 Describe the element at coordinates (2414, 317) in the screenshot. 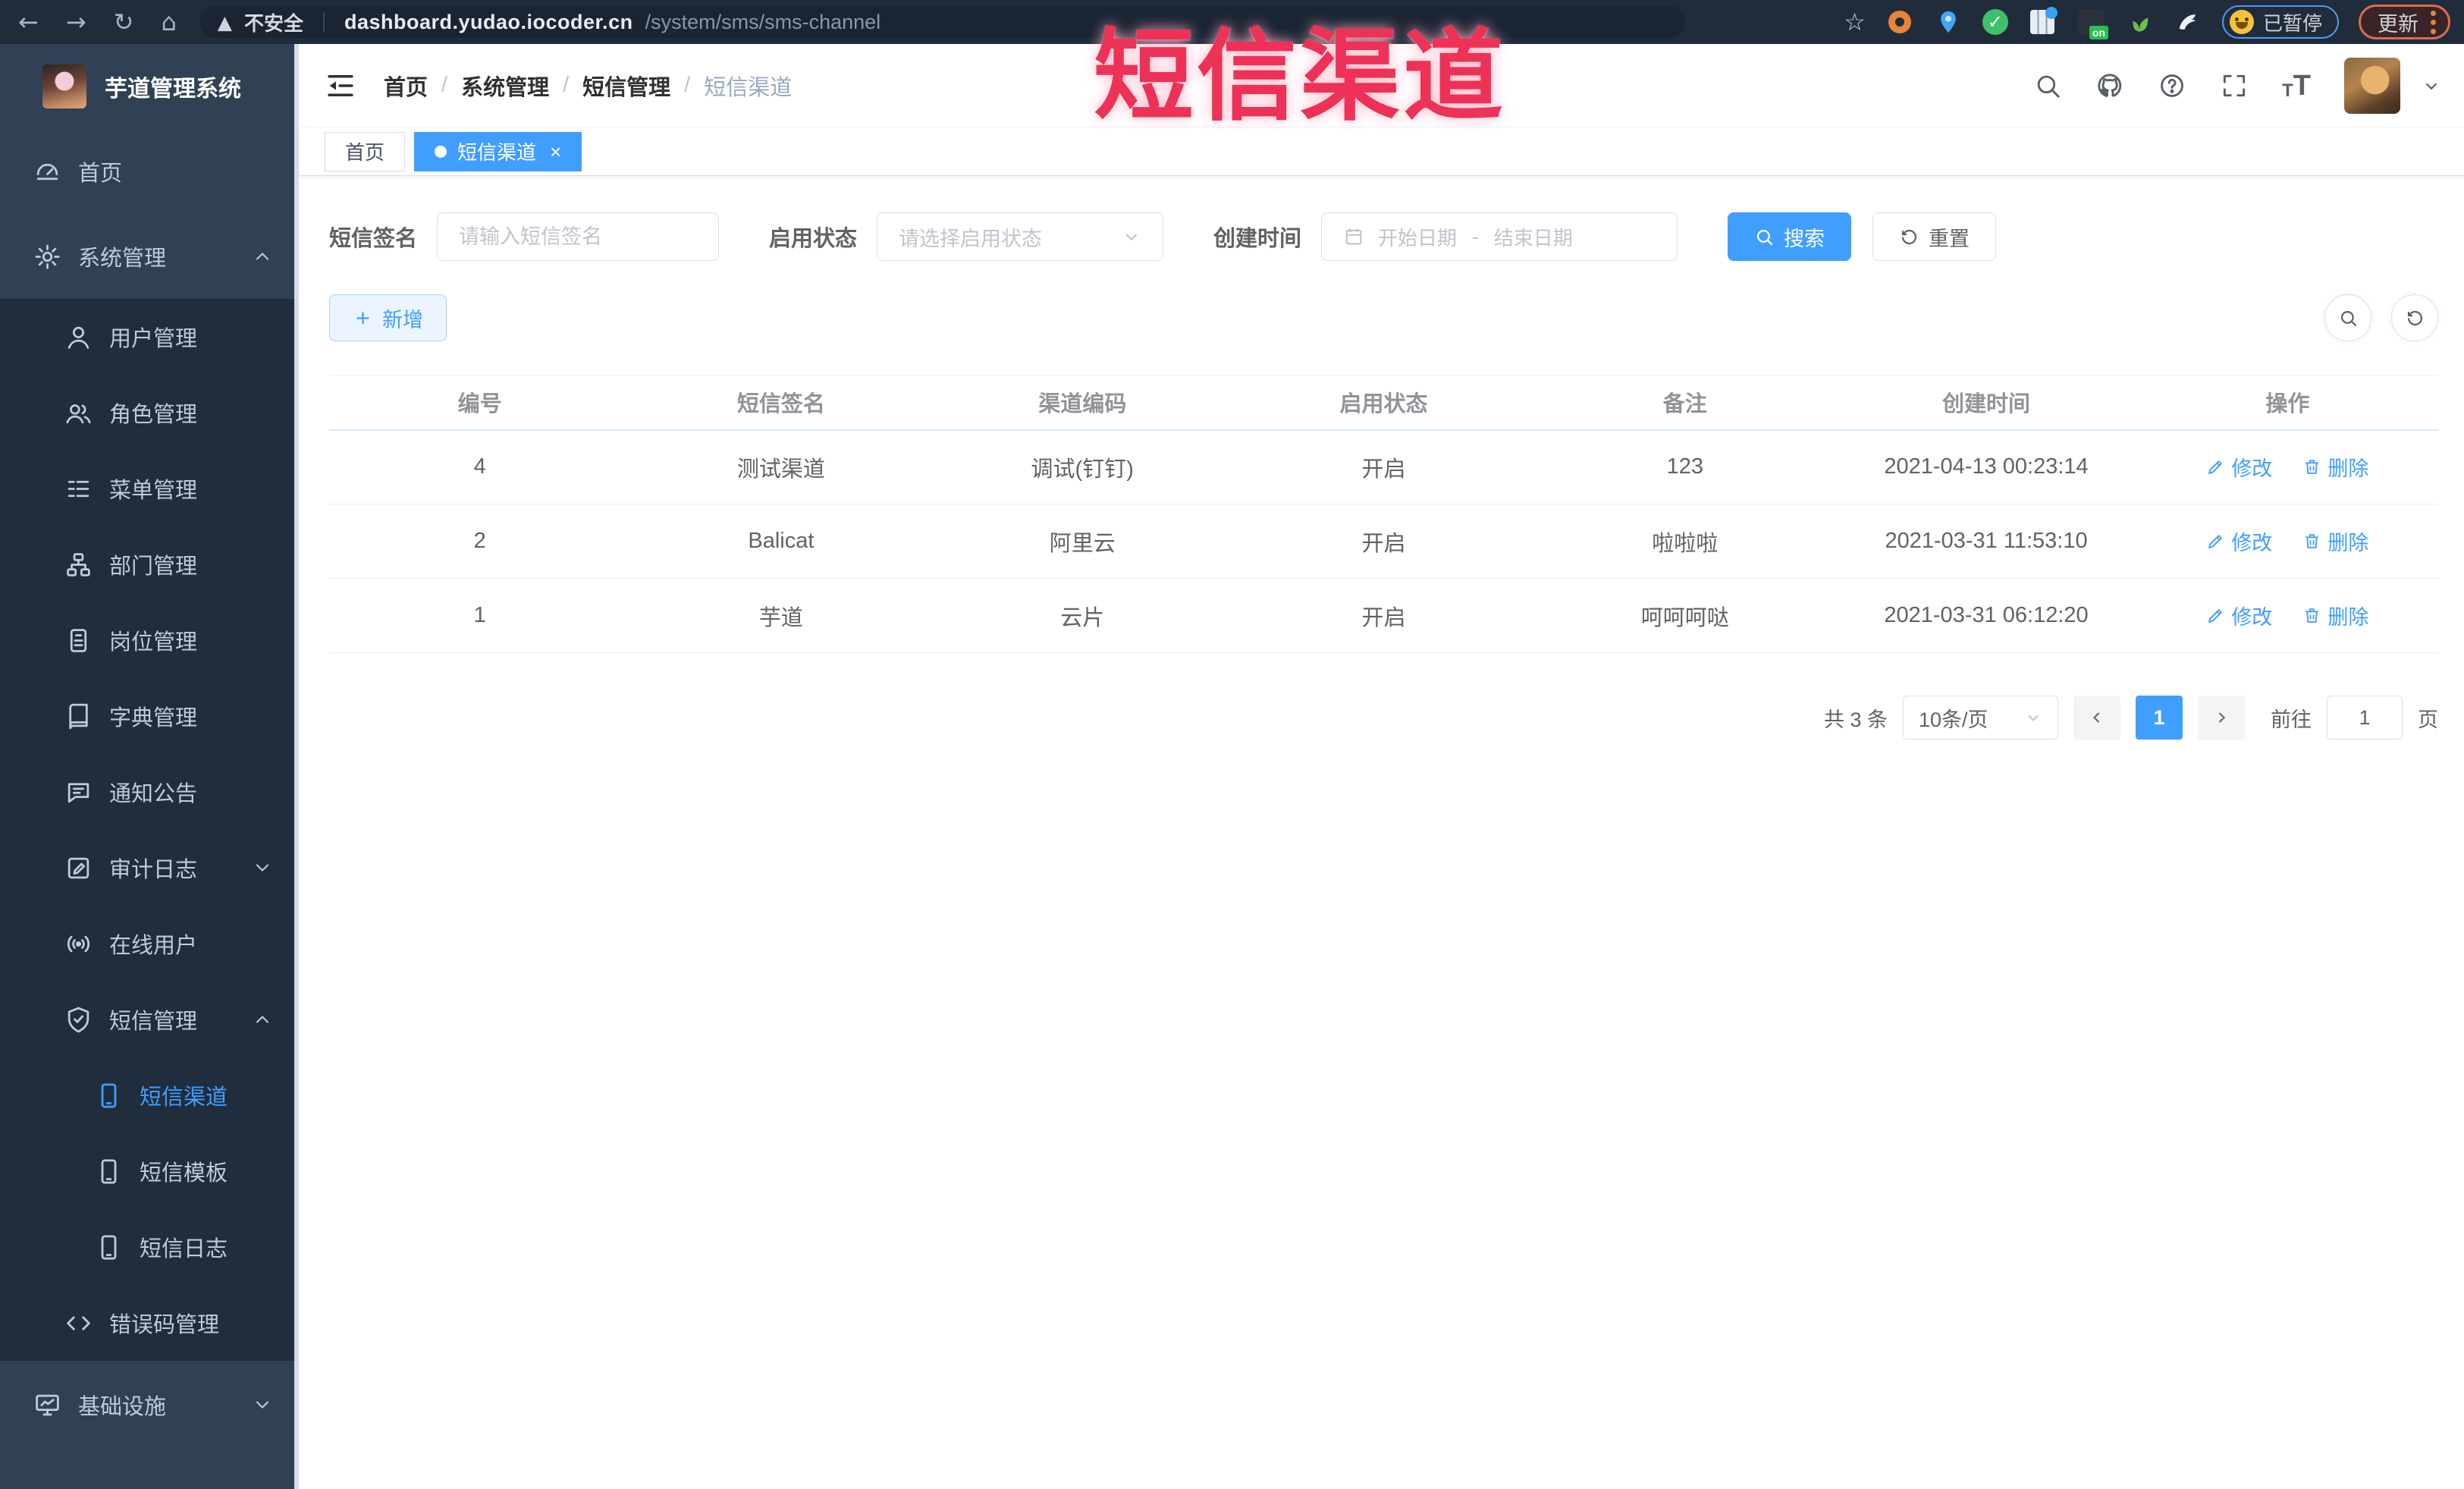

I see `refresh-table-button` at that location.